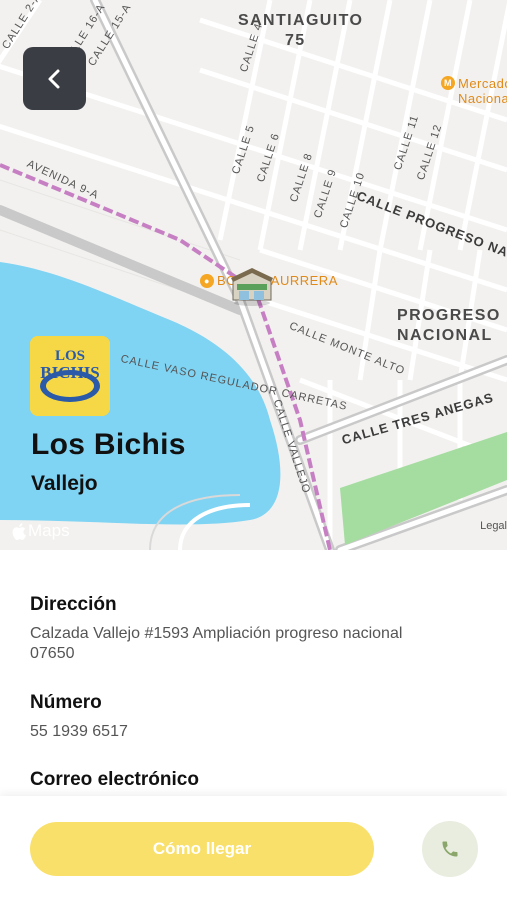 The height and width of the screenshot is (900, 507). Describe the element at coordinates (108, 444) in the screenshot. I see `store-name: Los Bichis` at that location.